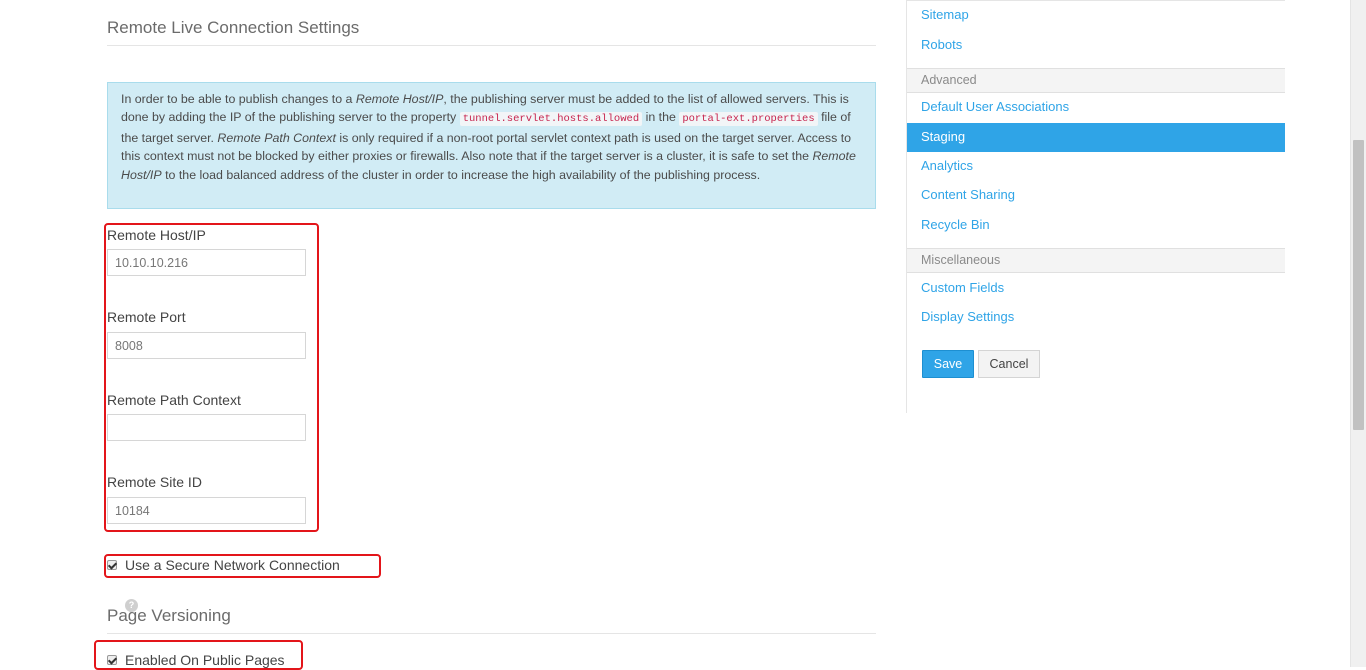  What do you see at coordinates (948, 364) in the screenshot?
I see `save-button: Save` at bounding box center [948, 364].